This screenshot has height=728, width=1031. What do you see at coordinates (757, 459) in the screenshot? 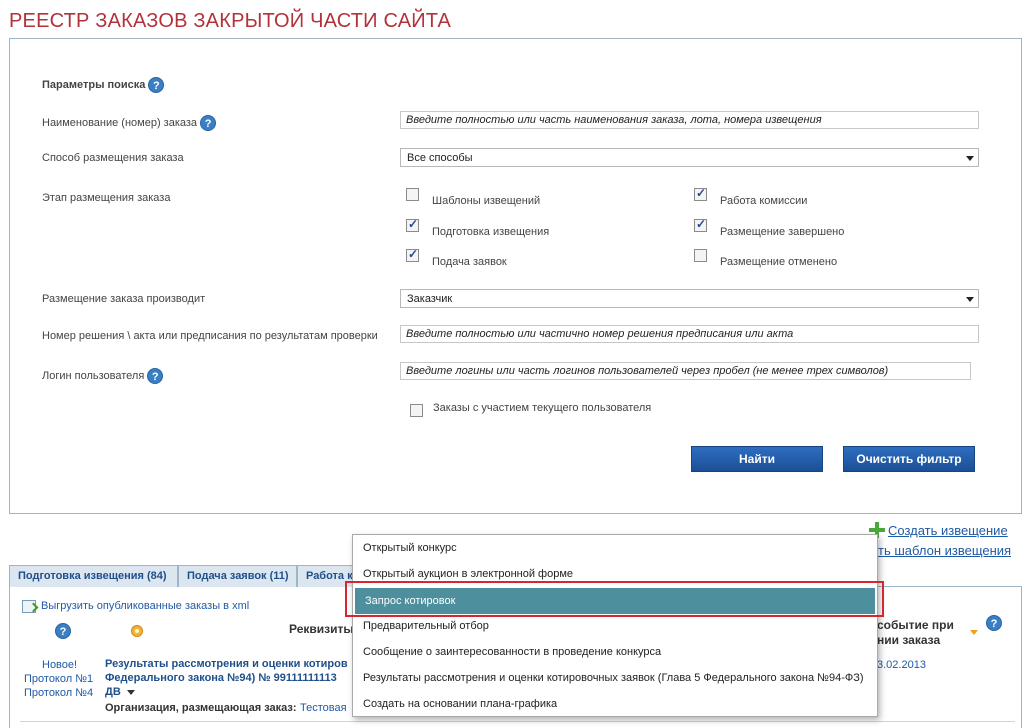
I see `find-button: Найти` at bounding box center [757, 459].